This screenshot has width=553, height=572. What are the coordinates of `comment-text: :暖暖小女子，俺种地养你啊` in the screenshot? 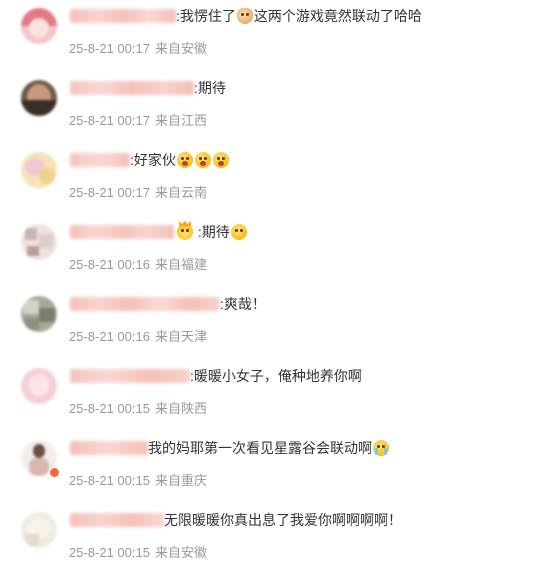 It's located at (276, 376).